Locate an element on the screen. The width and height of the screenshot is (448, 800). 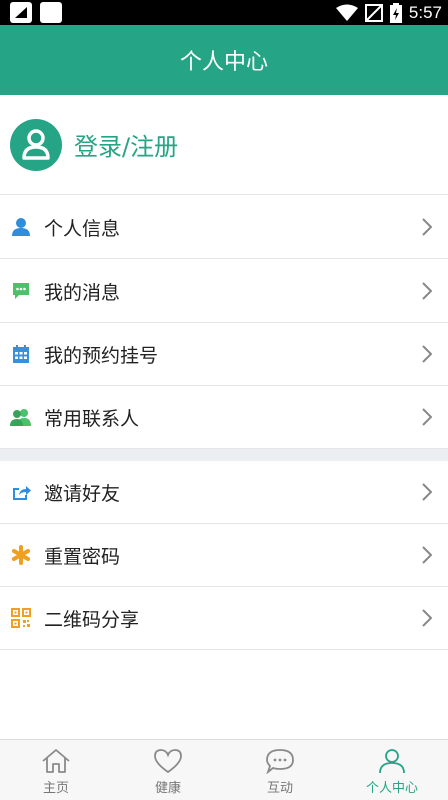
menu-label: 个人信息 is located at coordinates (82, 228).